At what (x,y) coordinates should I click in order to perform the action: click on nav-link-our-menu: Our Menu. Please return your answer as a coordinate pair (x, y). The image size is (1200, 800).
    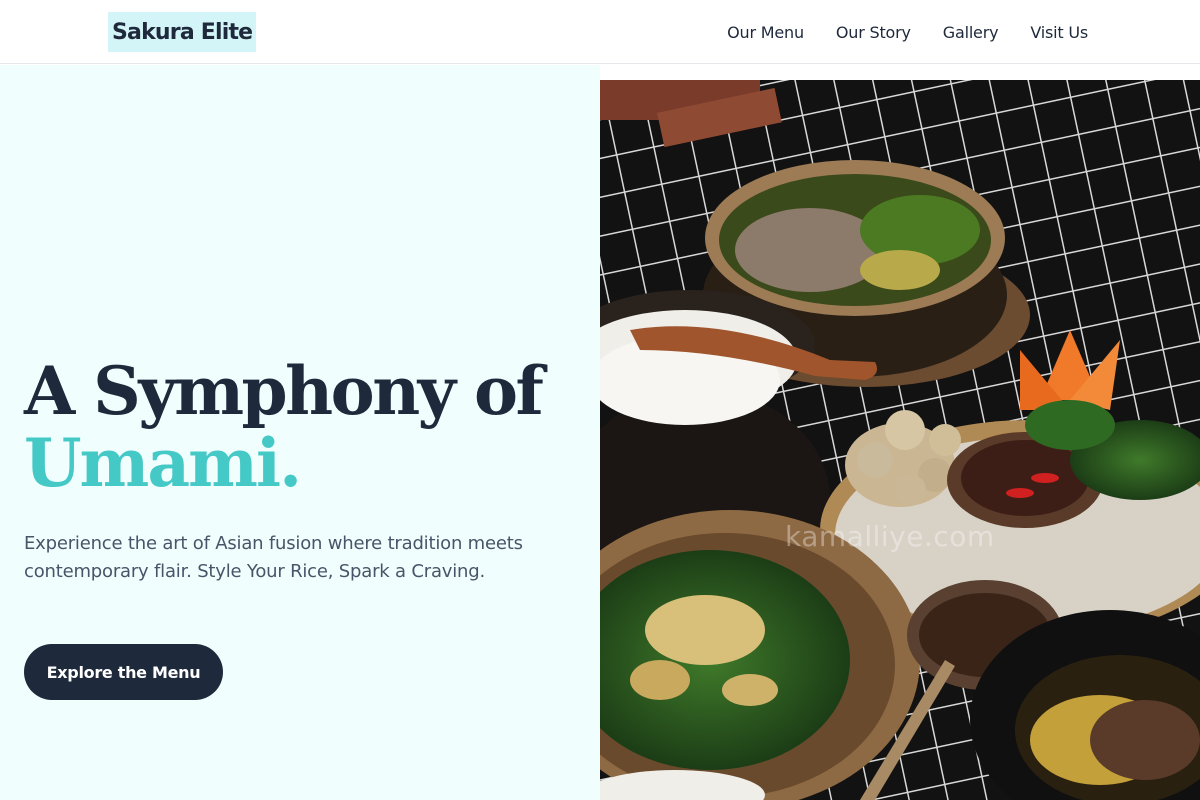
    Looking at the image, I should click on (765, 32).